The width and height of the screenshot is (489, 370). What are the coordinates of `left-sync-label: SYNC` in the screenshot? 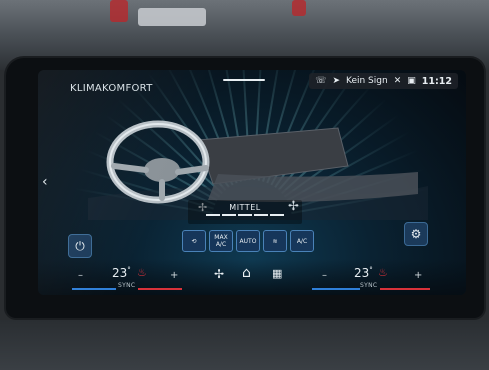 It's located at (126, 285).